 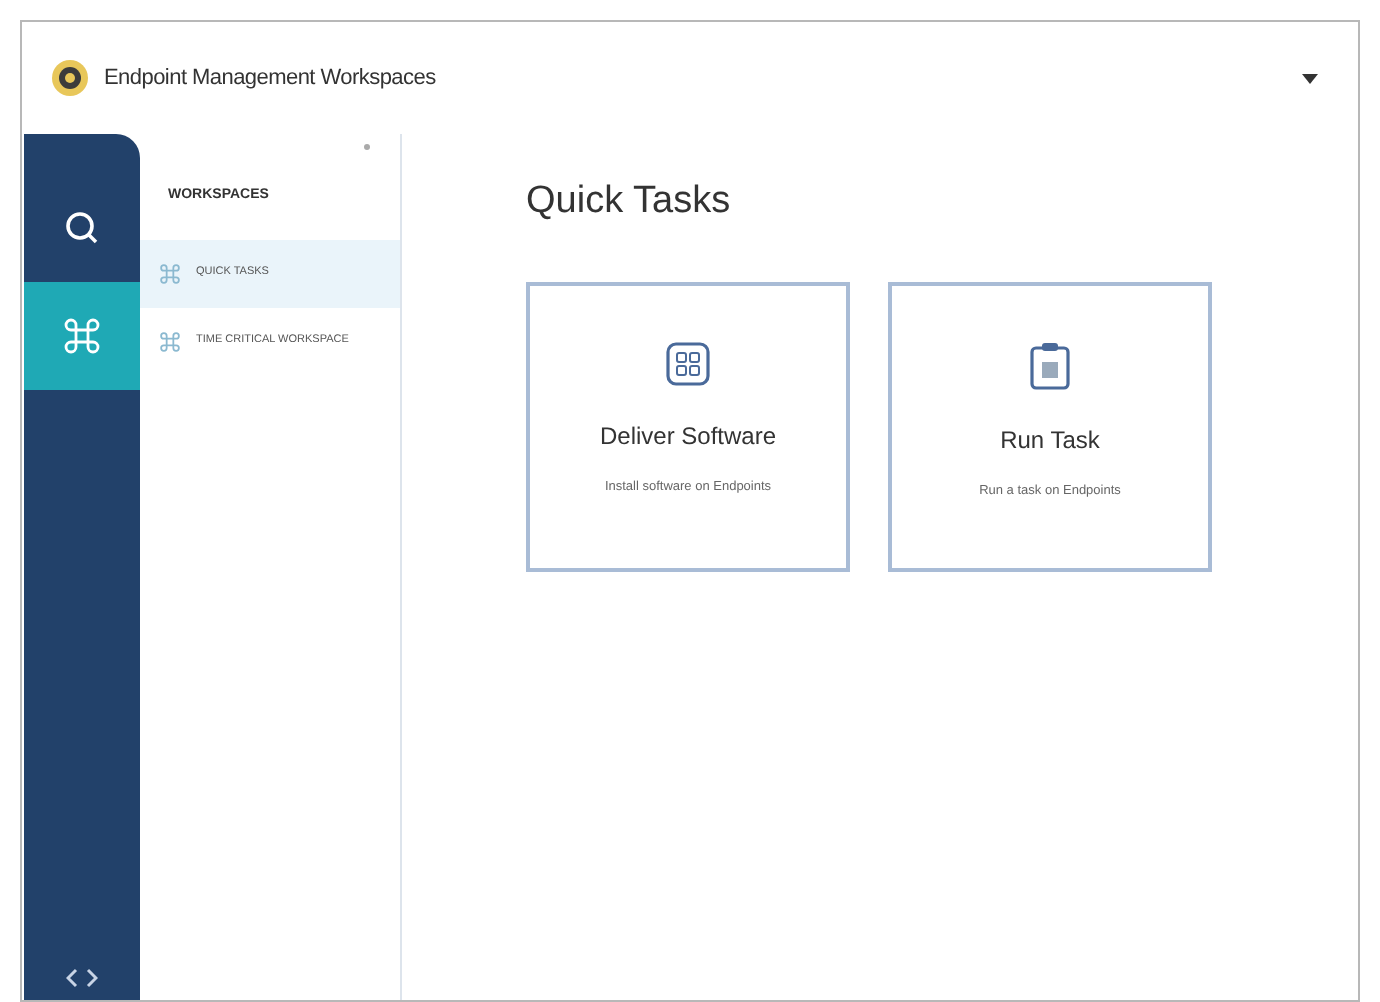 I want to click on expand-collapse-icon, so click(x=82, y=978).